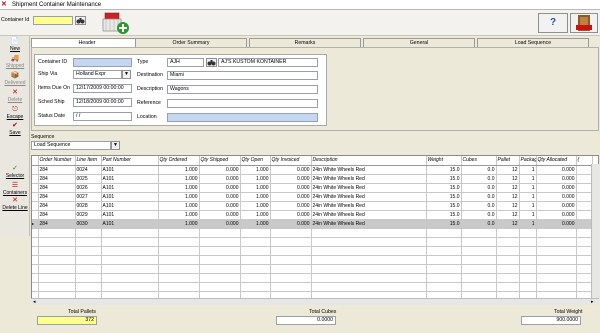  I want to click on toolbar-escape-button: ⎋ Escape, so click(15, 113).